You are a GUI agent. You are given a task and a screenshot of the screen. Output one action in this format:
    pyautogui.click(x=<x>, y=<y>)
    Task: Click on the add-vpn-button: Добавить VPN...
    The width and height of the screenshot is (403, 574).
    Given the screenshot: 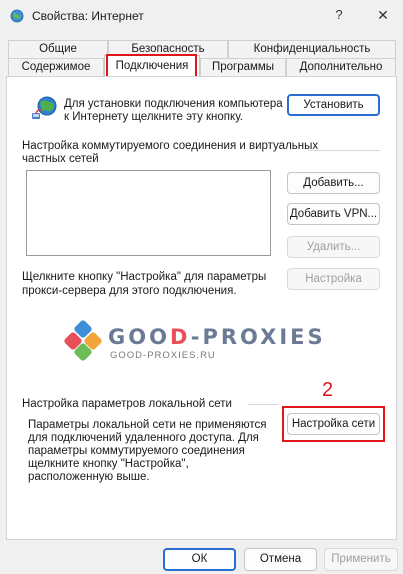 What is the action you would take?
    pyautogui.click(x=333, y=214)
    